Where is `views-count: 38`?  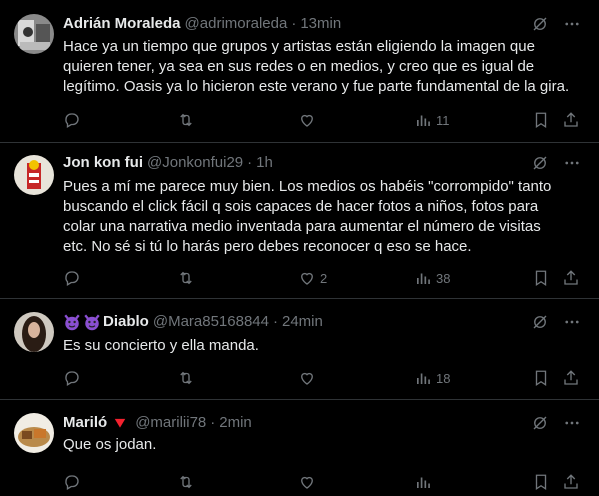 views-count: 38 is located at coordinates (443, 278).